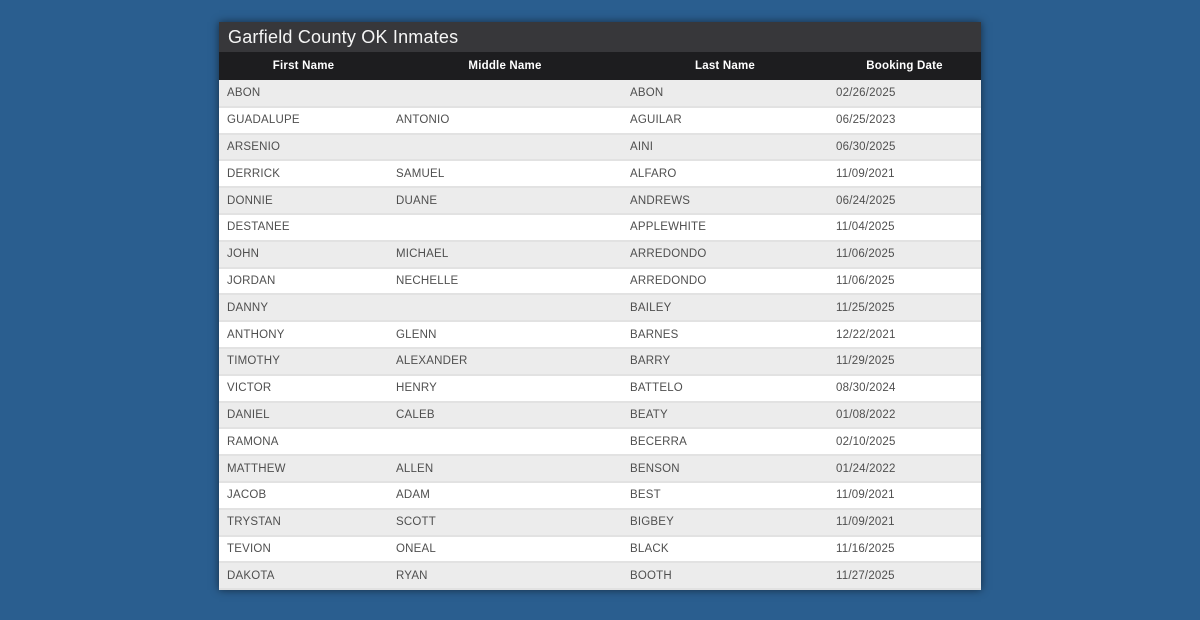 This screenshot has width=1200, height=620. I want to click on table-cell: 06/25/2023, so click(904, 120).